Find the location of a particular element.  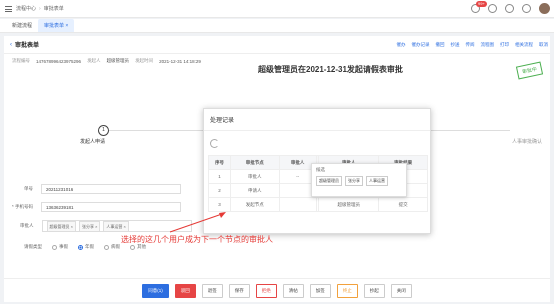

top-bar: 流程中心 › 审批表单 99+ is located at coordinates (277, 9).